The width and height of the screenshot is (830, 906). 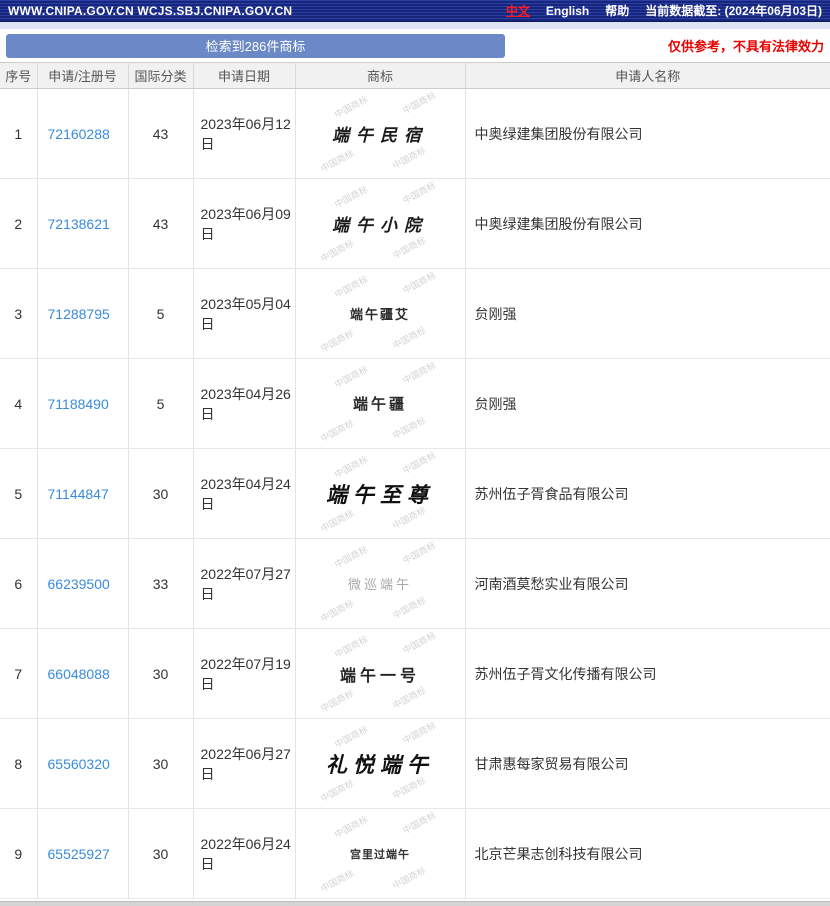 What do you see at coordinates (379, 584) in the screenshot?
I see `trademark-text: 微巡端午` at bounding box center [379, 584].